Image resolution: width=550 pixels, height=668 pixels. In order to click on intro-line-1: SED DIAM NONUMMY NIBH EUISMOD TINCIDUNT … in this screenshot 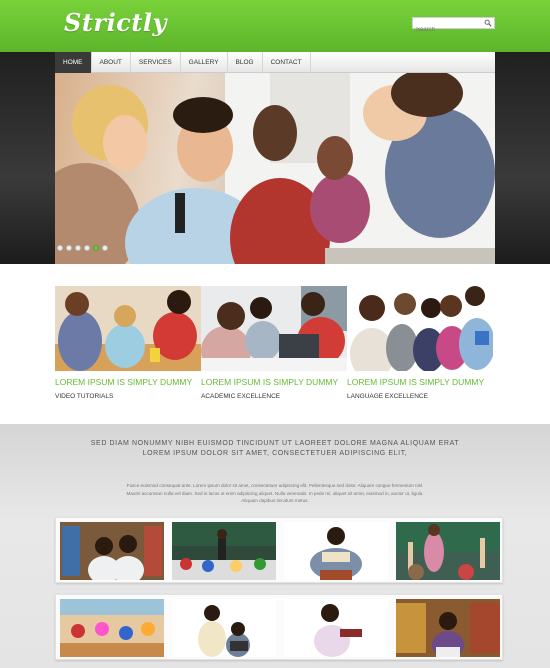, I will do `click(275, 443)`.